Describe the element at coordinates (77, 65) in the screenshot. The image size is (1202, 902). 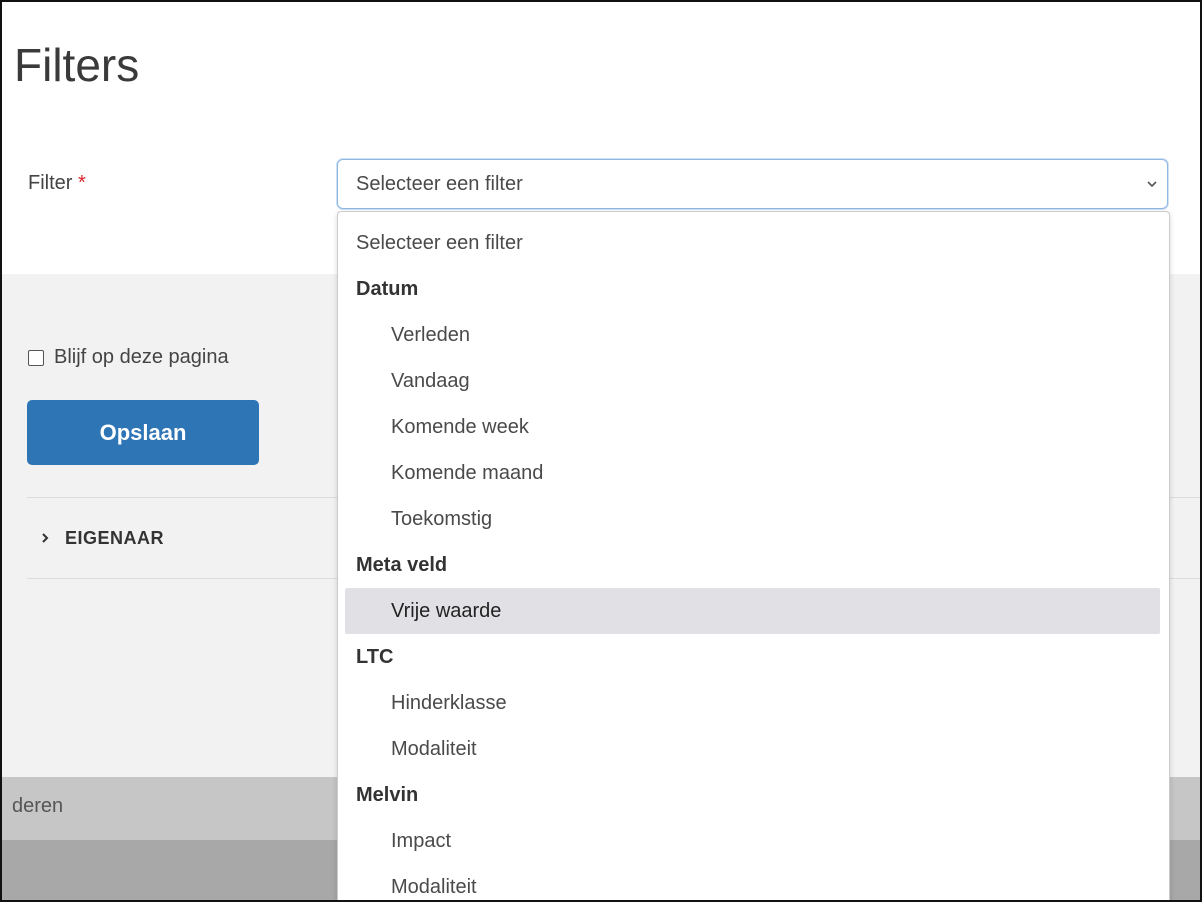
I see `page-title: Filters` at that location.